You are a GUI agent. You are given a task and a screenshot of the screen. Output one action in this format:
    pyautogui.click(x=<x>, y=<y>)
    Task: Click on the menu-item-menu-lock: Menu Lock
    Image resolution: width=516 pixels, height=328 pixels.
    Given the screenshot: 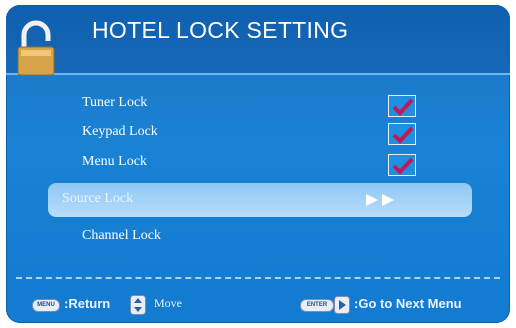 What is the action you would take?
    pyautogui.click(x=259, y=162)
    